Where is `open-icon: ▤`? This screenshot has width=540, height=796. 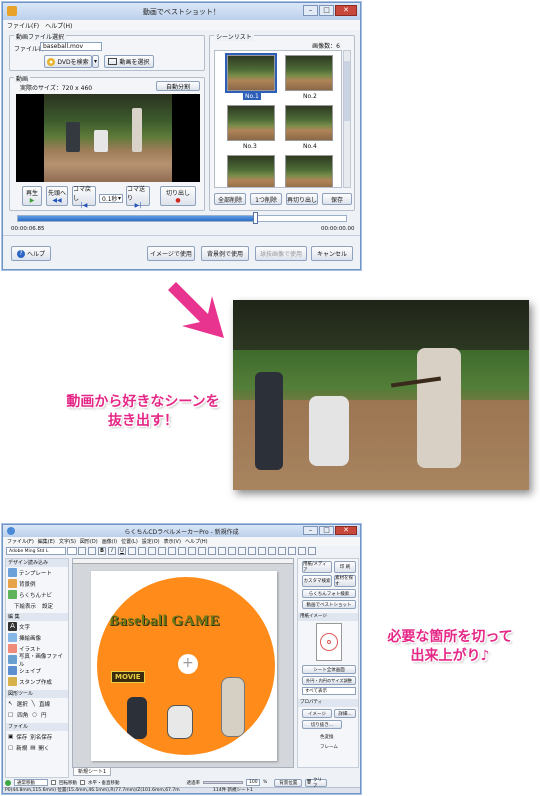 open-icon: ▤ is located at coordinates (32, 748).